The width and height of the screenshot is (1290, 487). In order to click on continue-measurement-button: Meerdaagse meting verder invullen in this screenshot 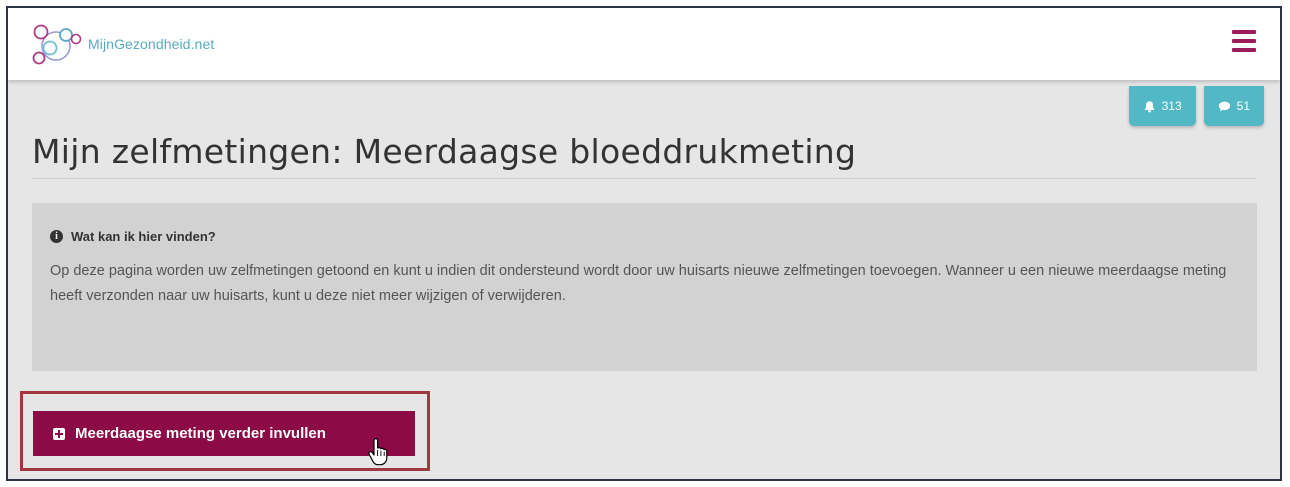, I will do `click(224, 433)`.